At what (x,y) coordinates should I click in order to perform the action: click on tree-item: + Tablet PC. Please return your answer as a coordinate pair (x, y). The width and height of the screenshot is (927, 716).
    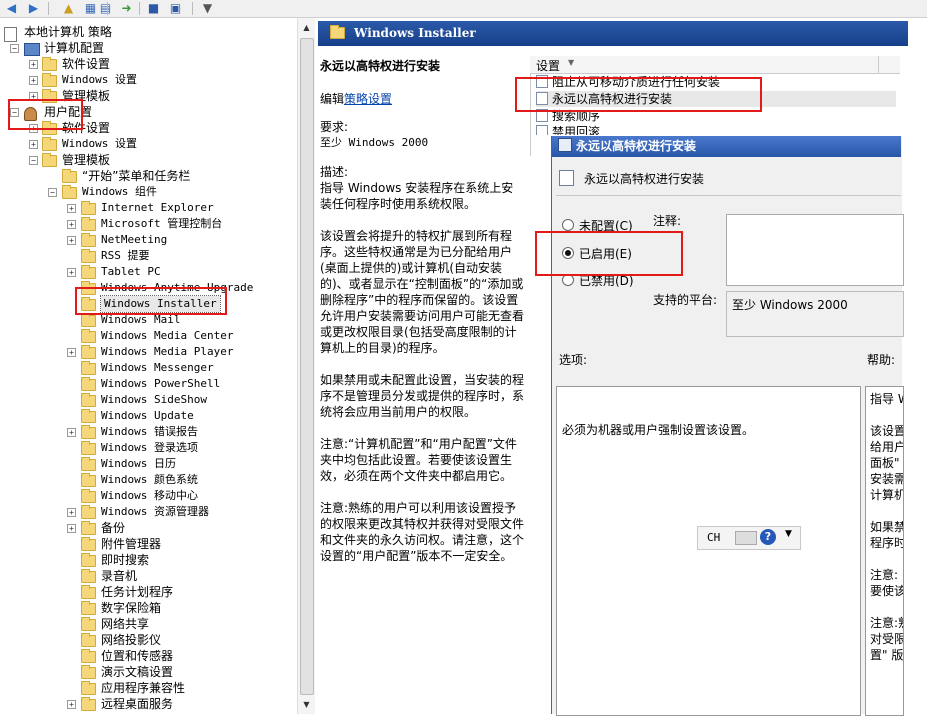
    Looking at the image, I should click on (148, 272).